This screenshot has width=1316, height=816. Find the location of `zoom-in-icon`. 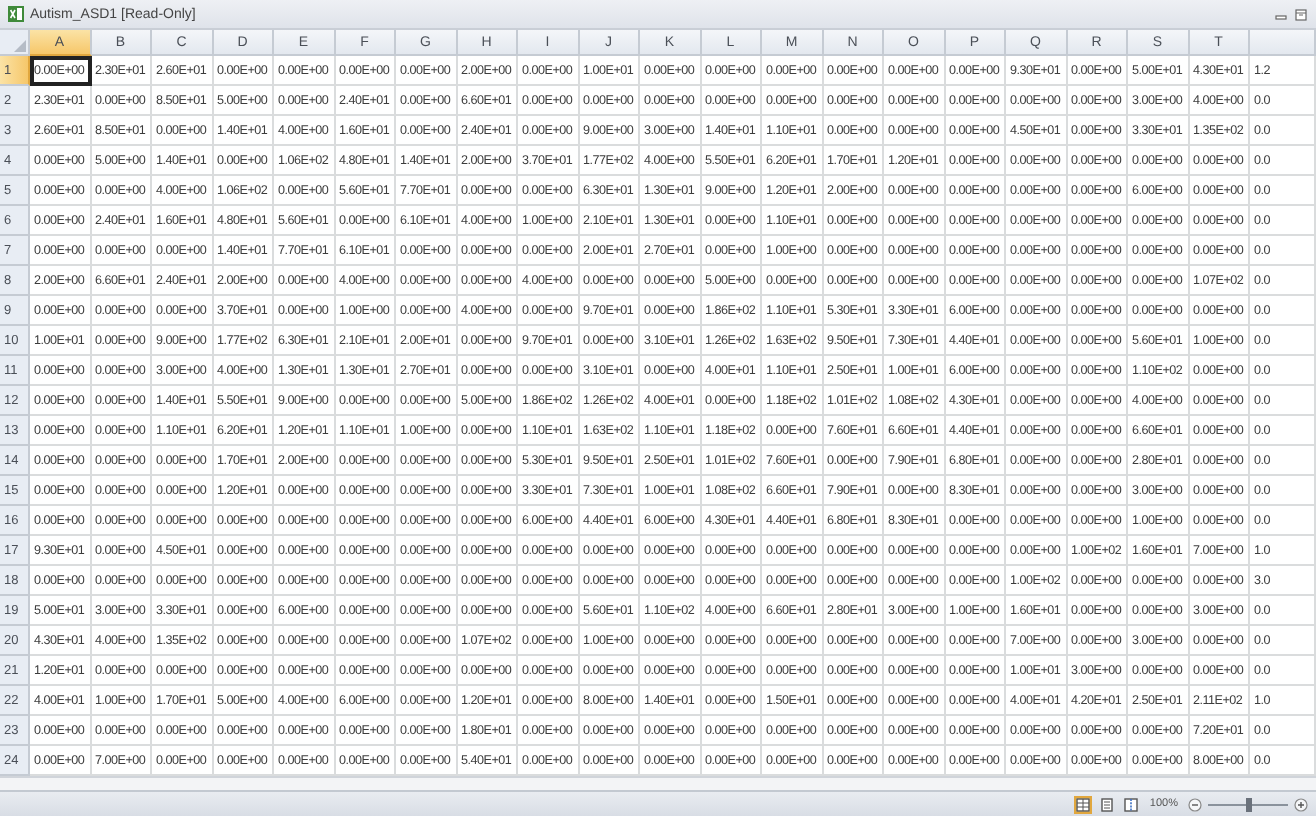

zoom-in-icon is located at coordinates (1301, 804).